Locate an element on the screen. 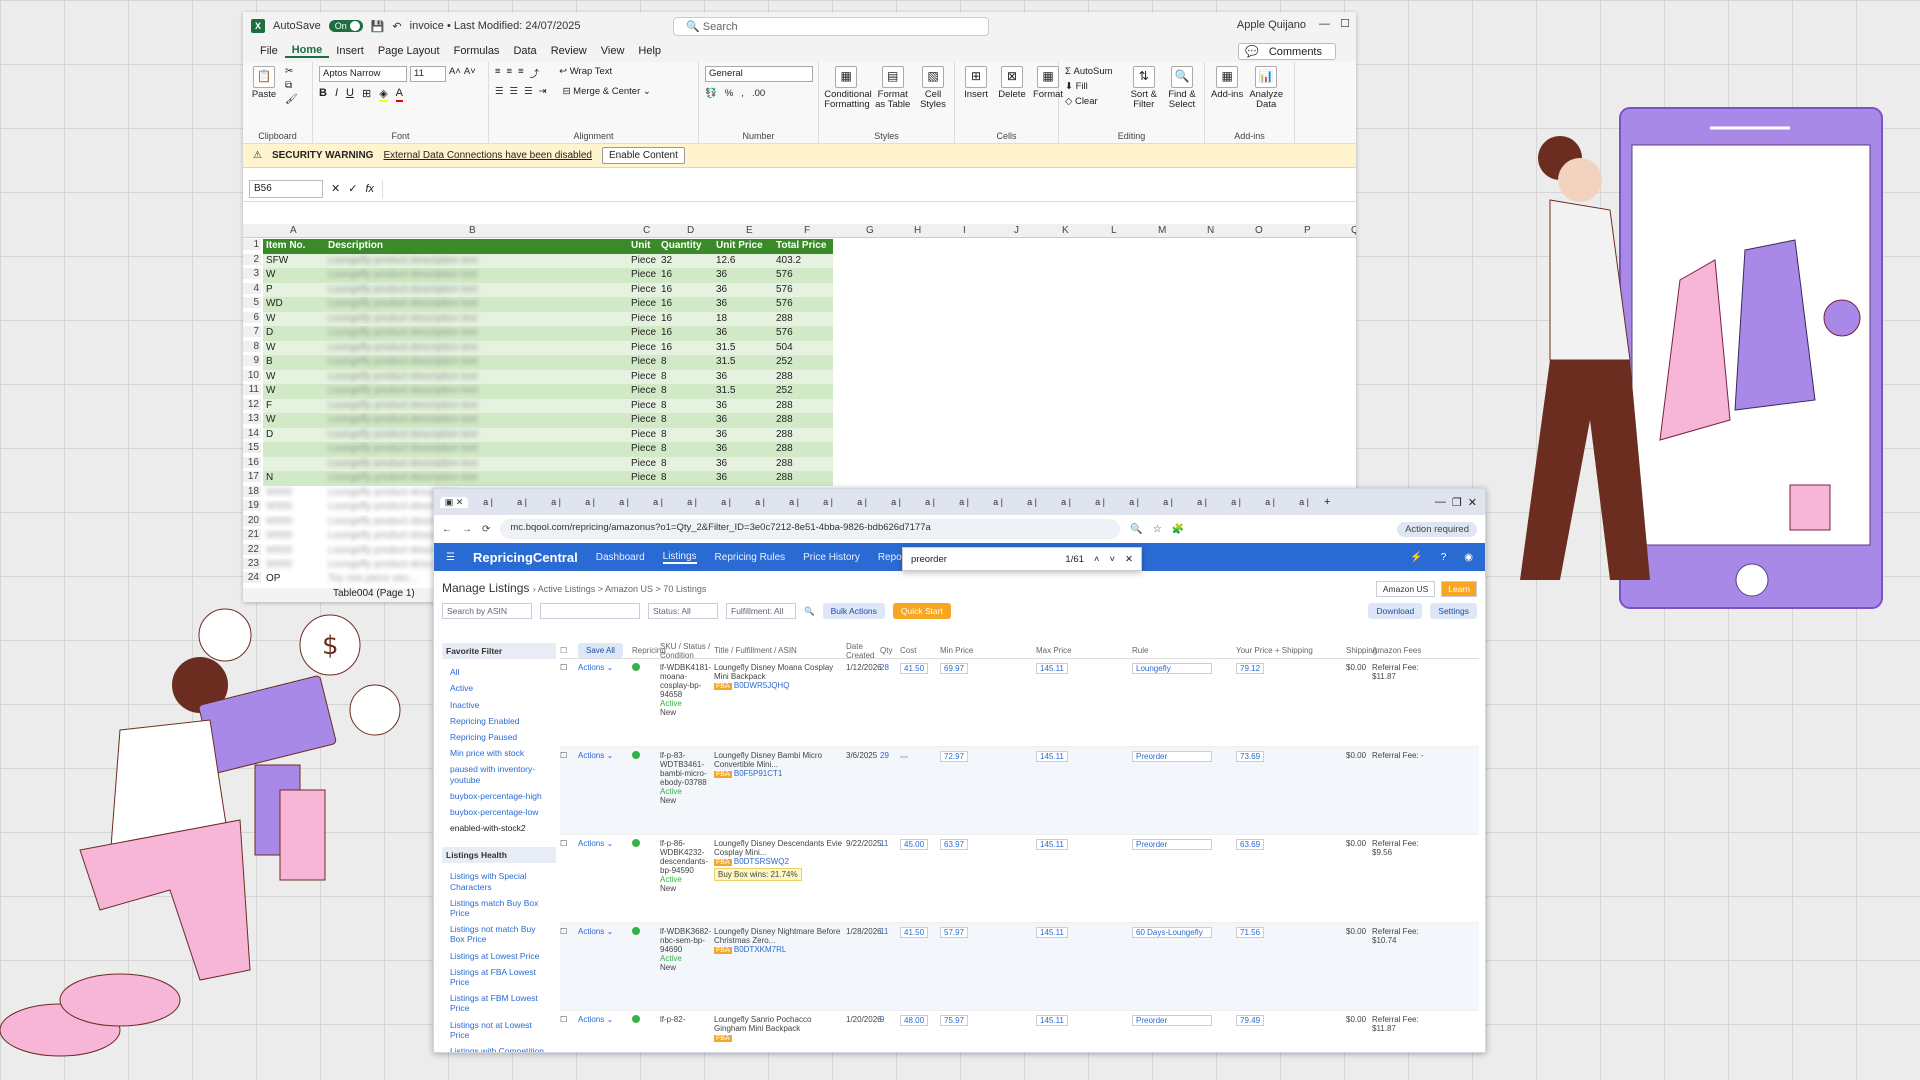 The image size is (1920, 1080). user-name: Apple Quijano is located at coordinates (1271, 25).